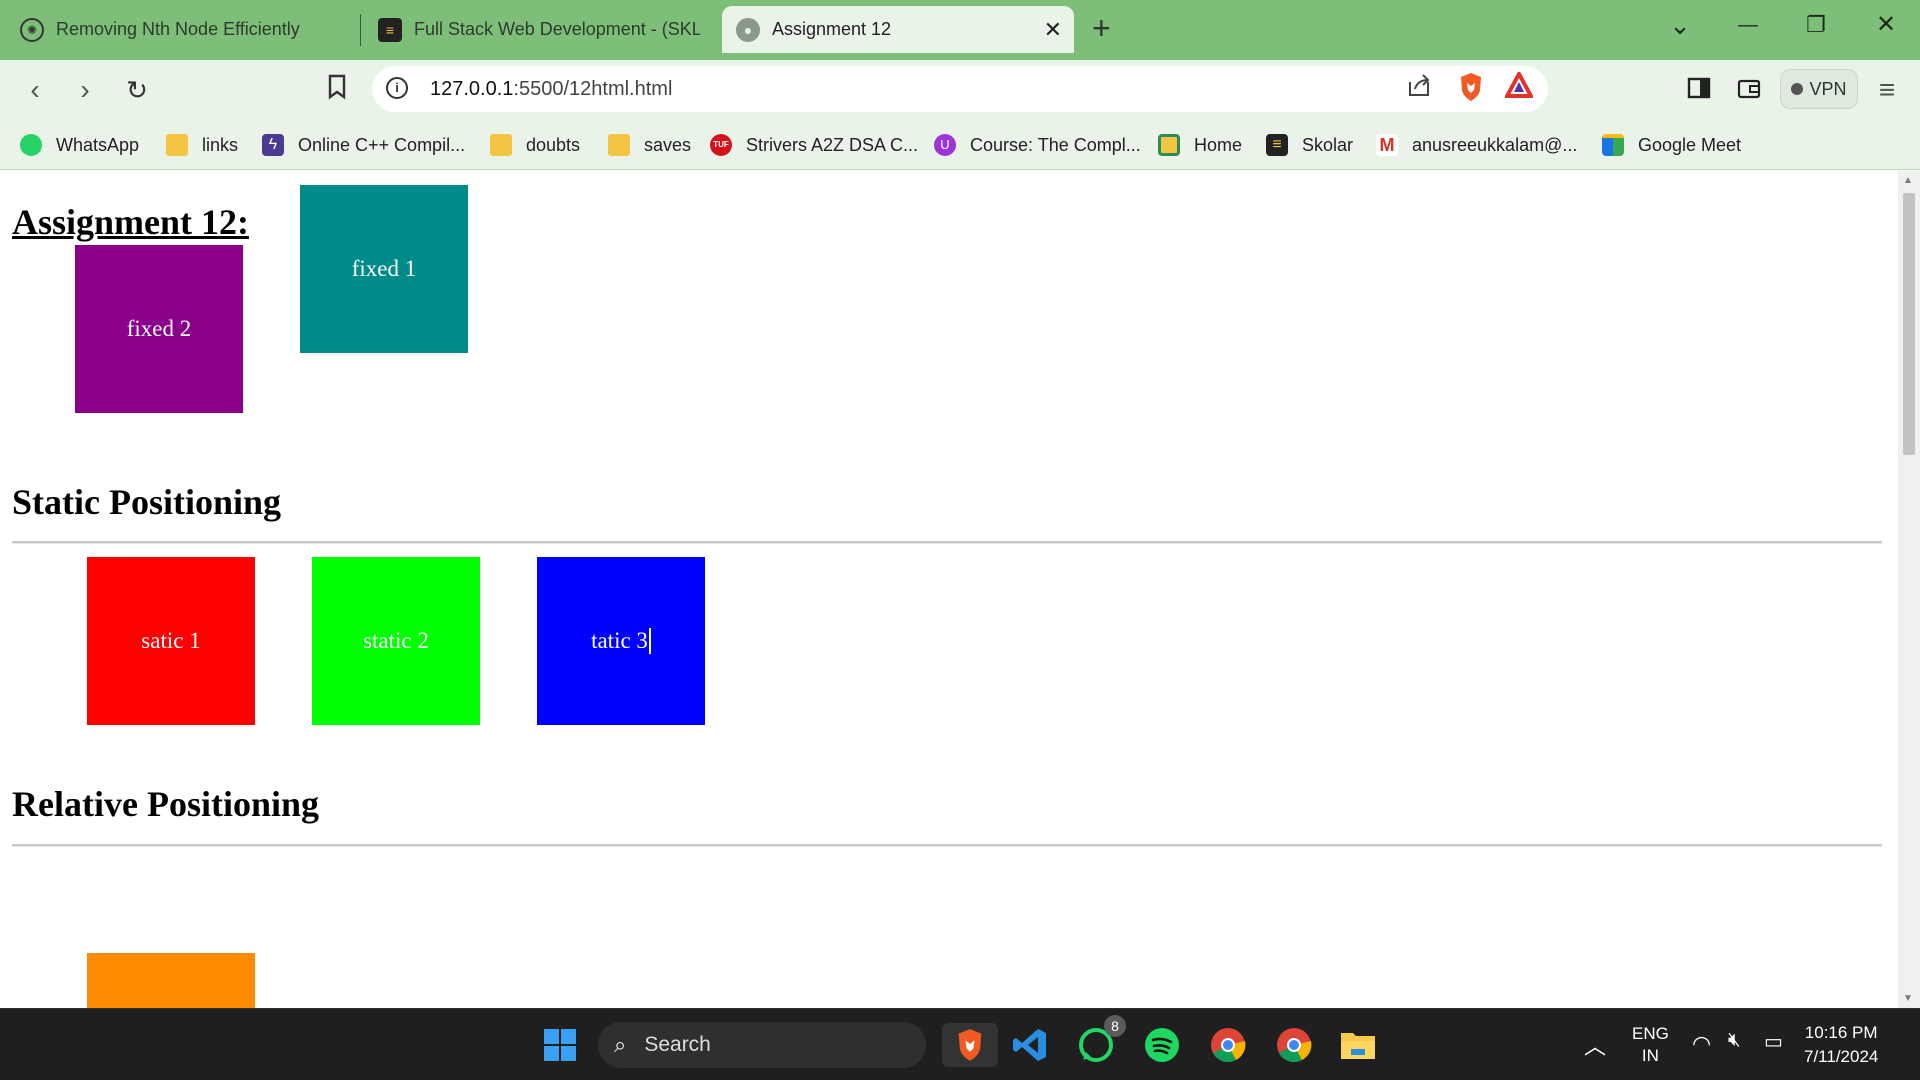  Describe the element at coordinates (1650, 1055) in the screenshot. I see `lang-line2: IN` at that location.